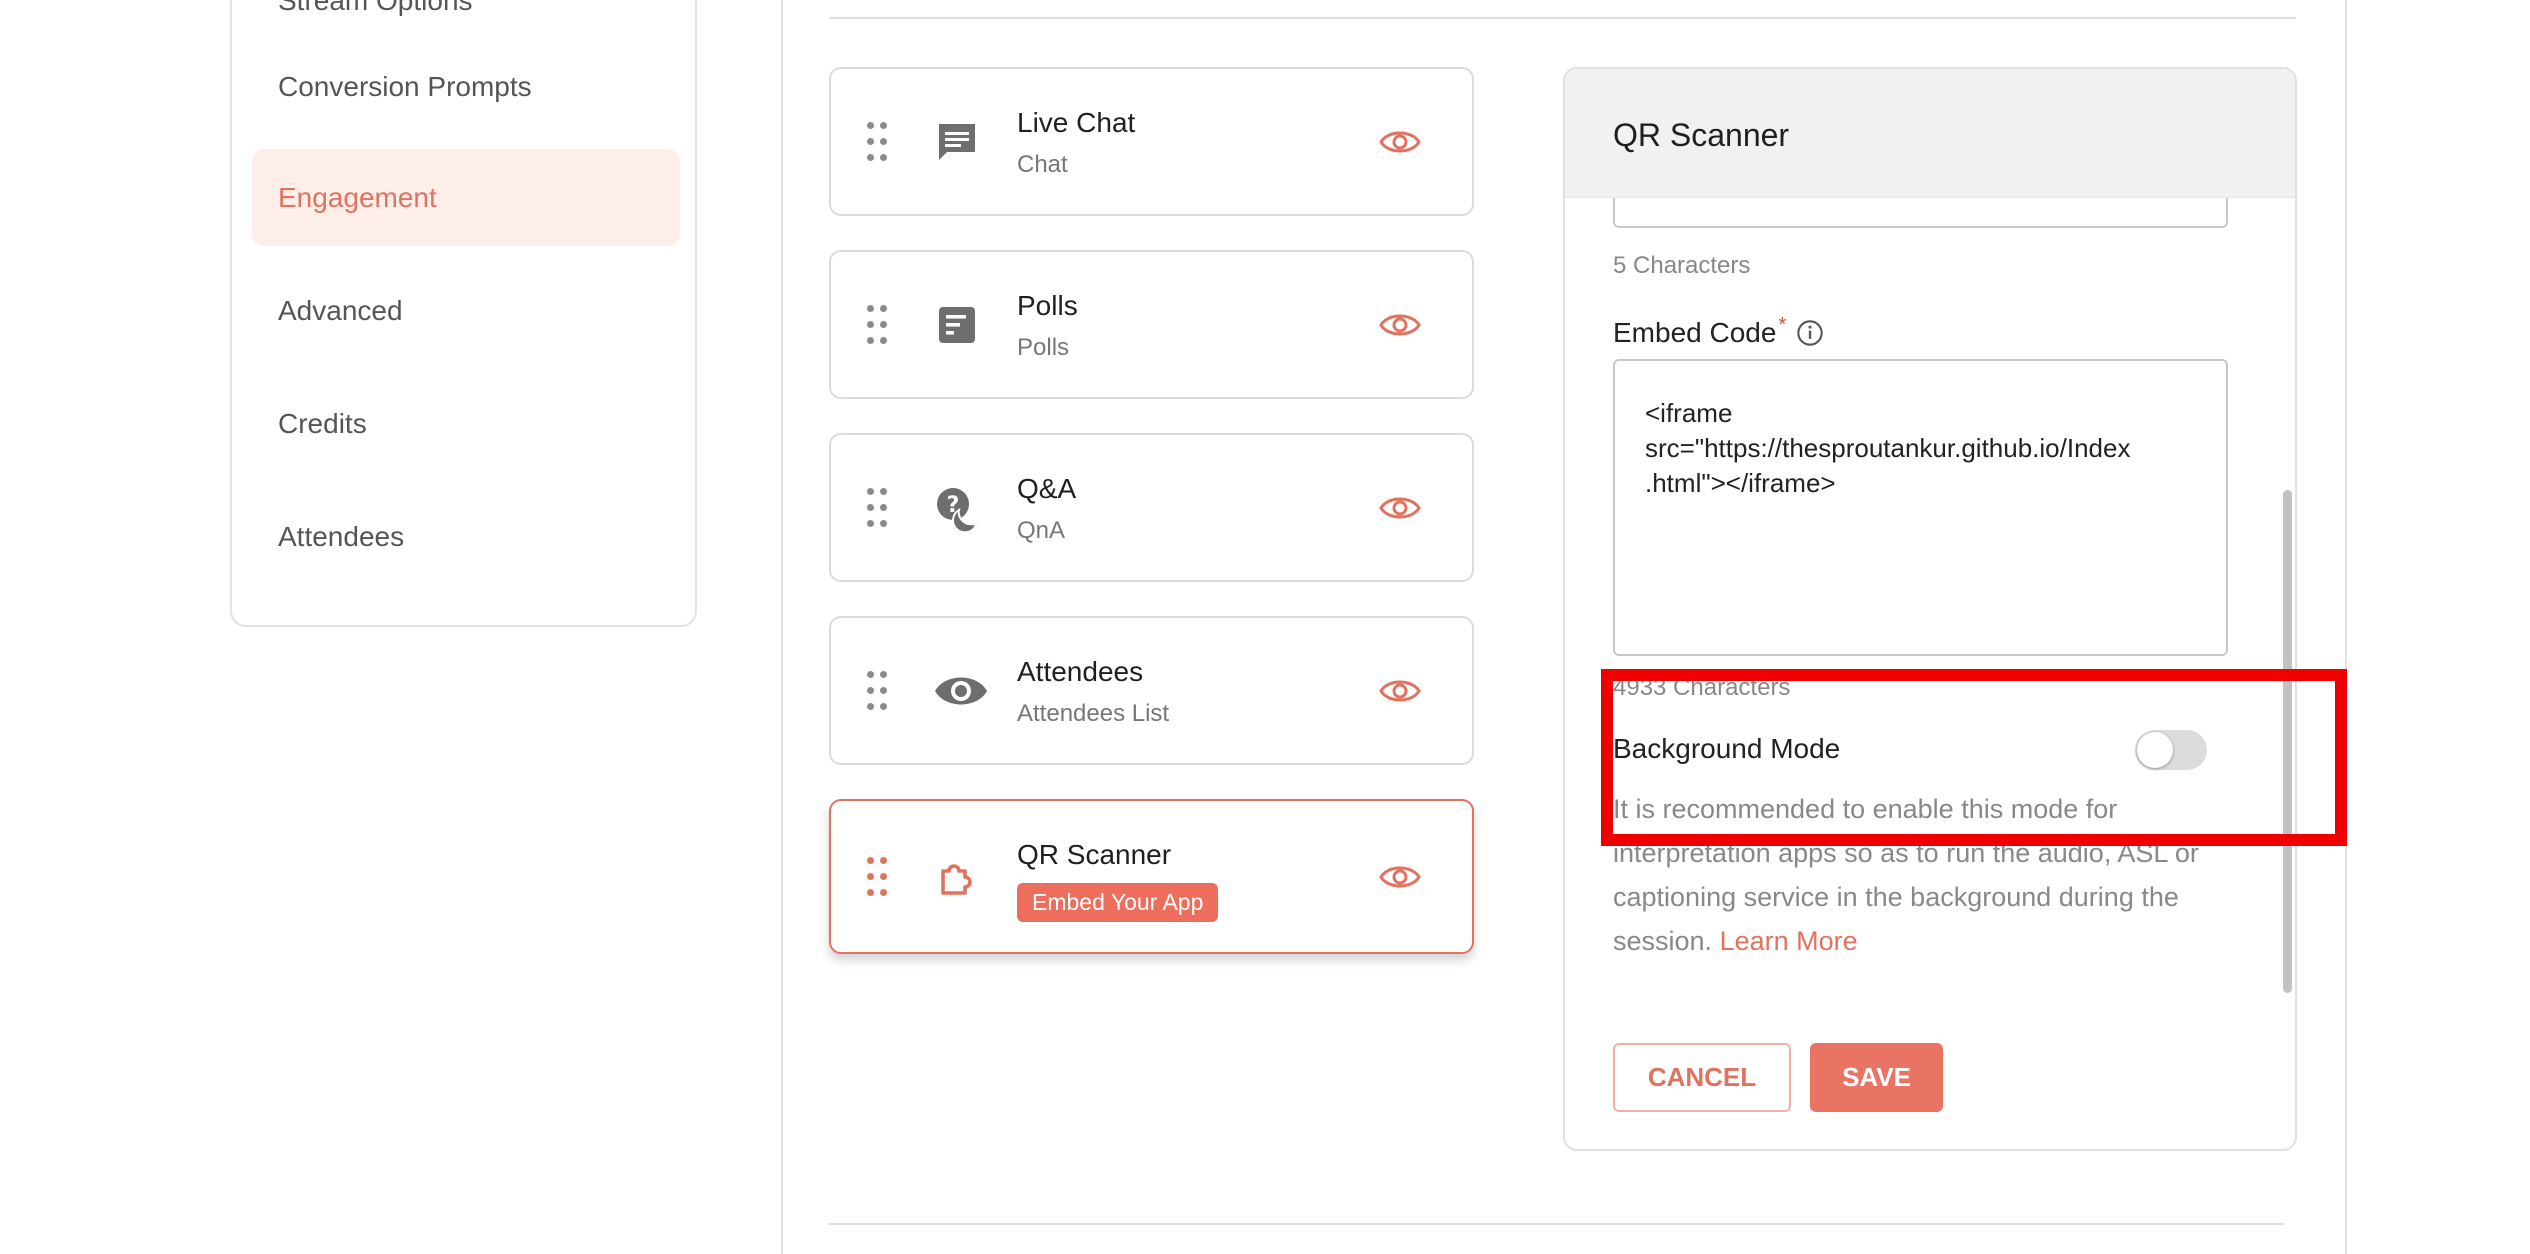 This screenshot has height=1254, width=2530. I want to click on background-mode-toggle, so click(2171, 750).